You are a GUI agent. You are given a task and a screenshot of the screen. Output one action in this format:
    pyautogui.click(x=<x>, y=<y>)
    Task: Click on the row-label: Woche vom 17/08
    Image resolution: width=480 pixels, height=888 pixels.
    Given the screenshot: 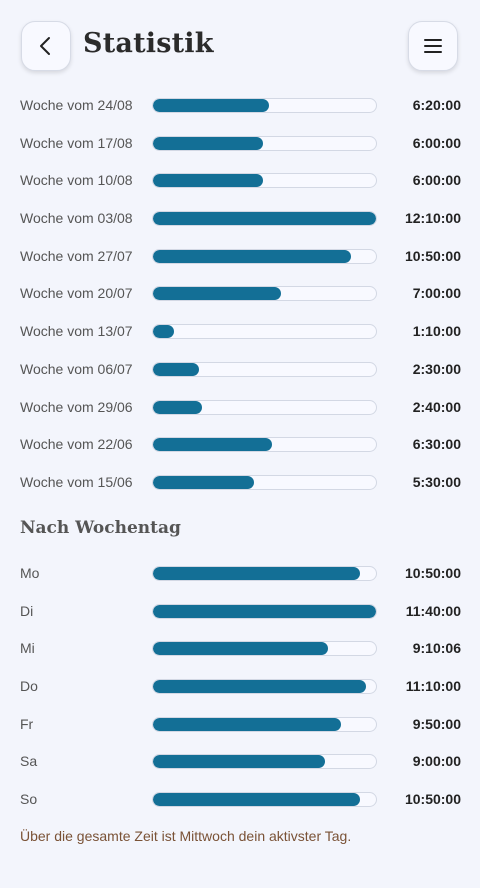 What is the action you would take?
    pyautogui.click(x=76, y=142)
    